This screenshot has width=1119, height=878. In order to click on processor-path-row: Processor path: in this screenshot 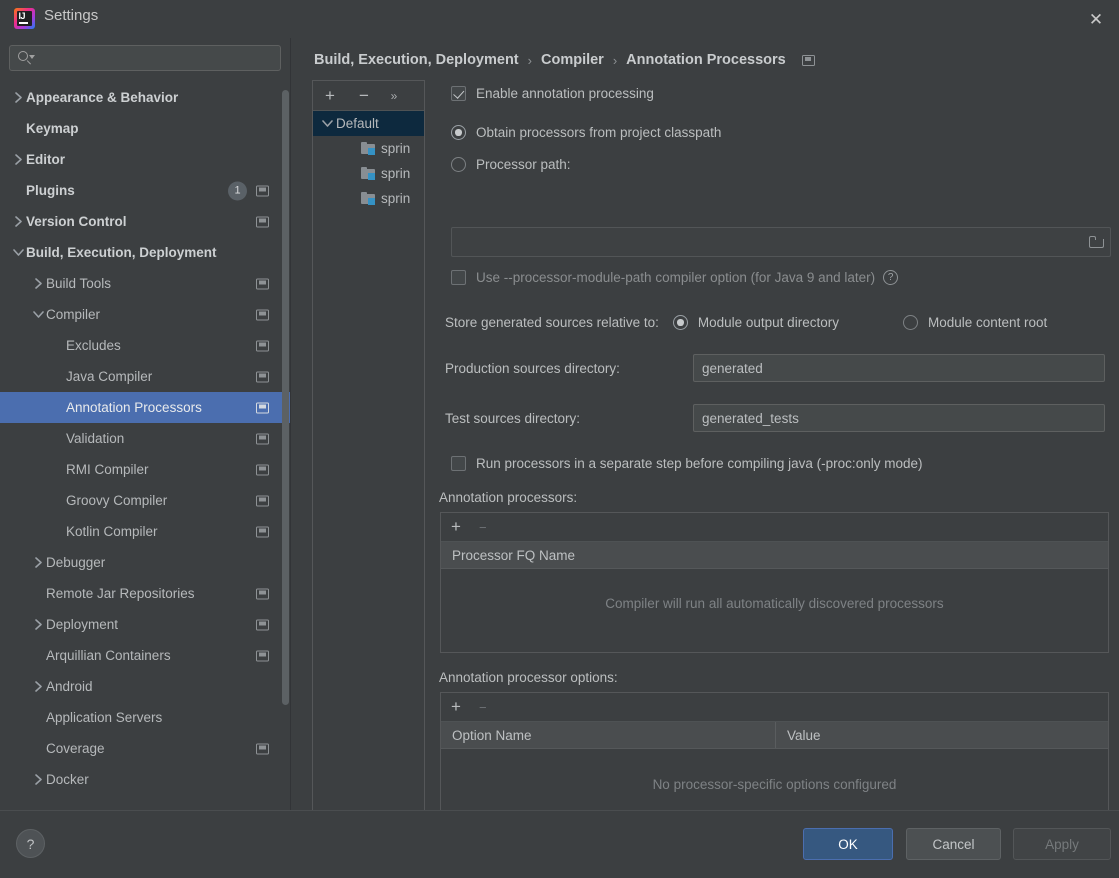, I will do `click(511, 164)`.